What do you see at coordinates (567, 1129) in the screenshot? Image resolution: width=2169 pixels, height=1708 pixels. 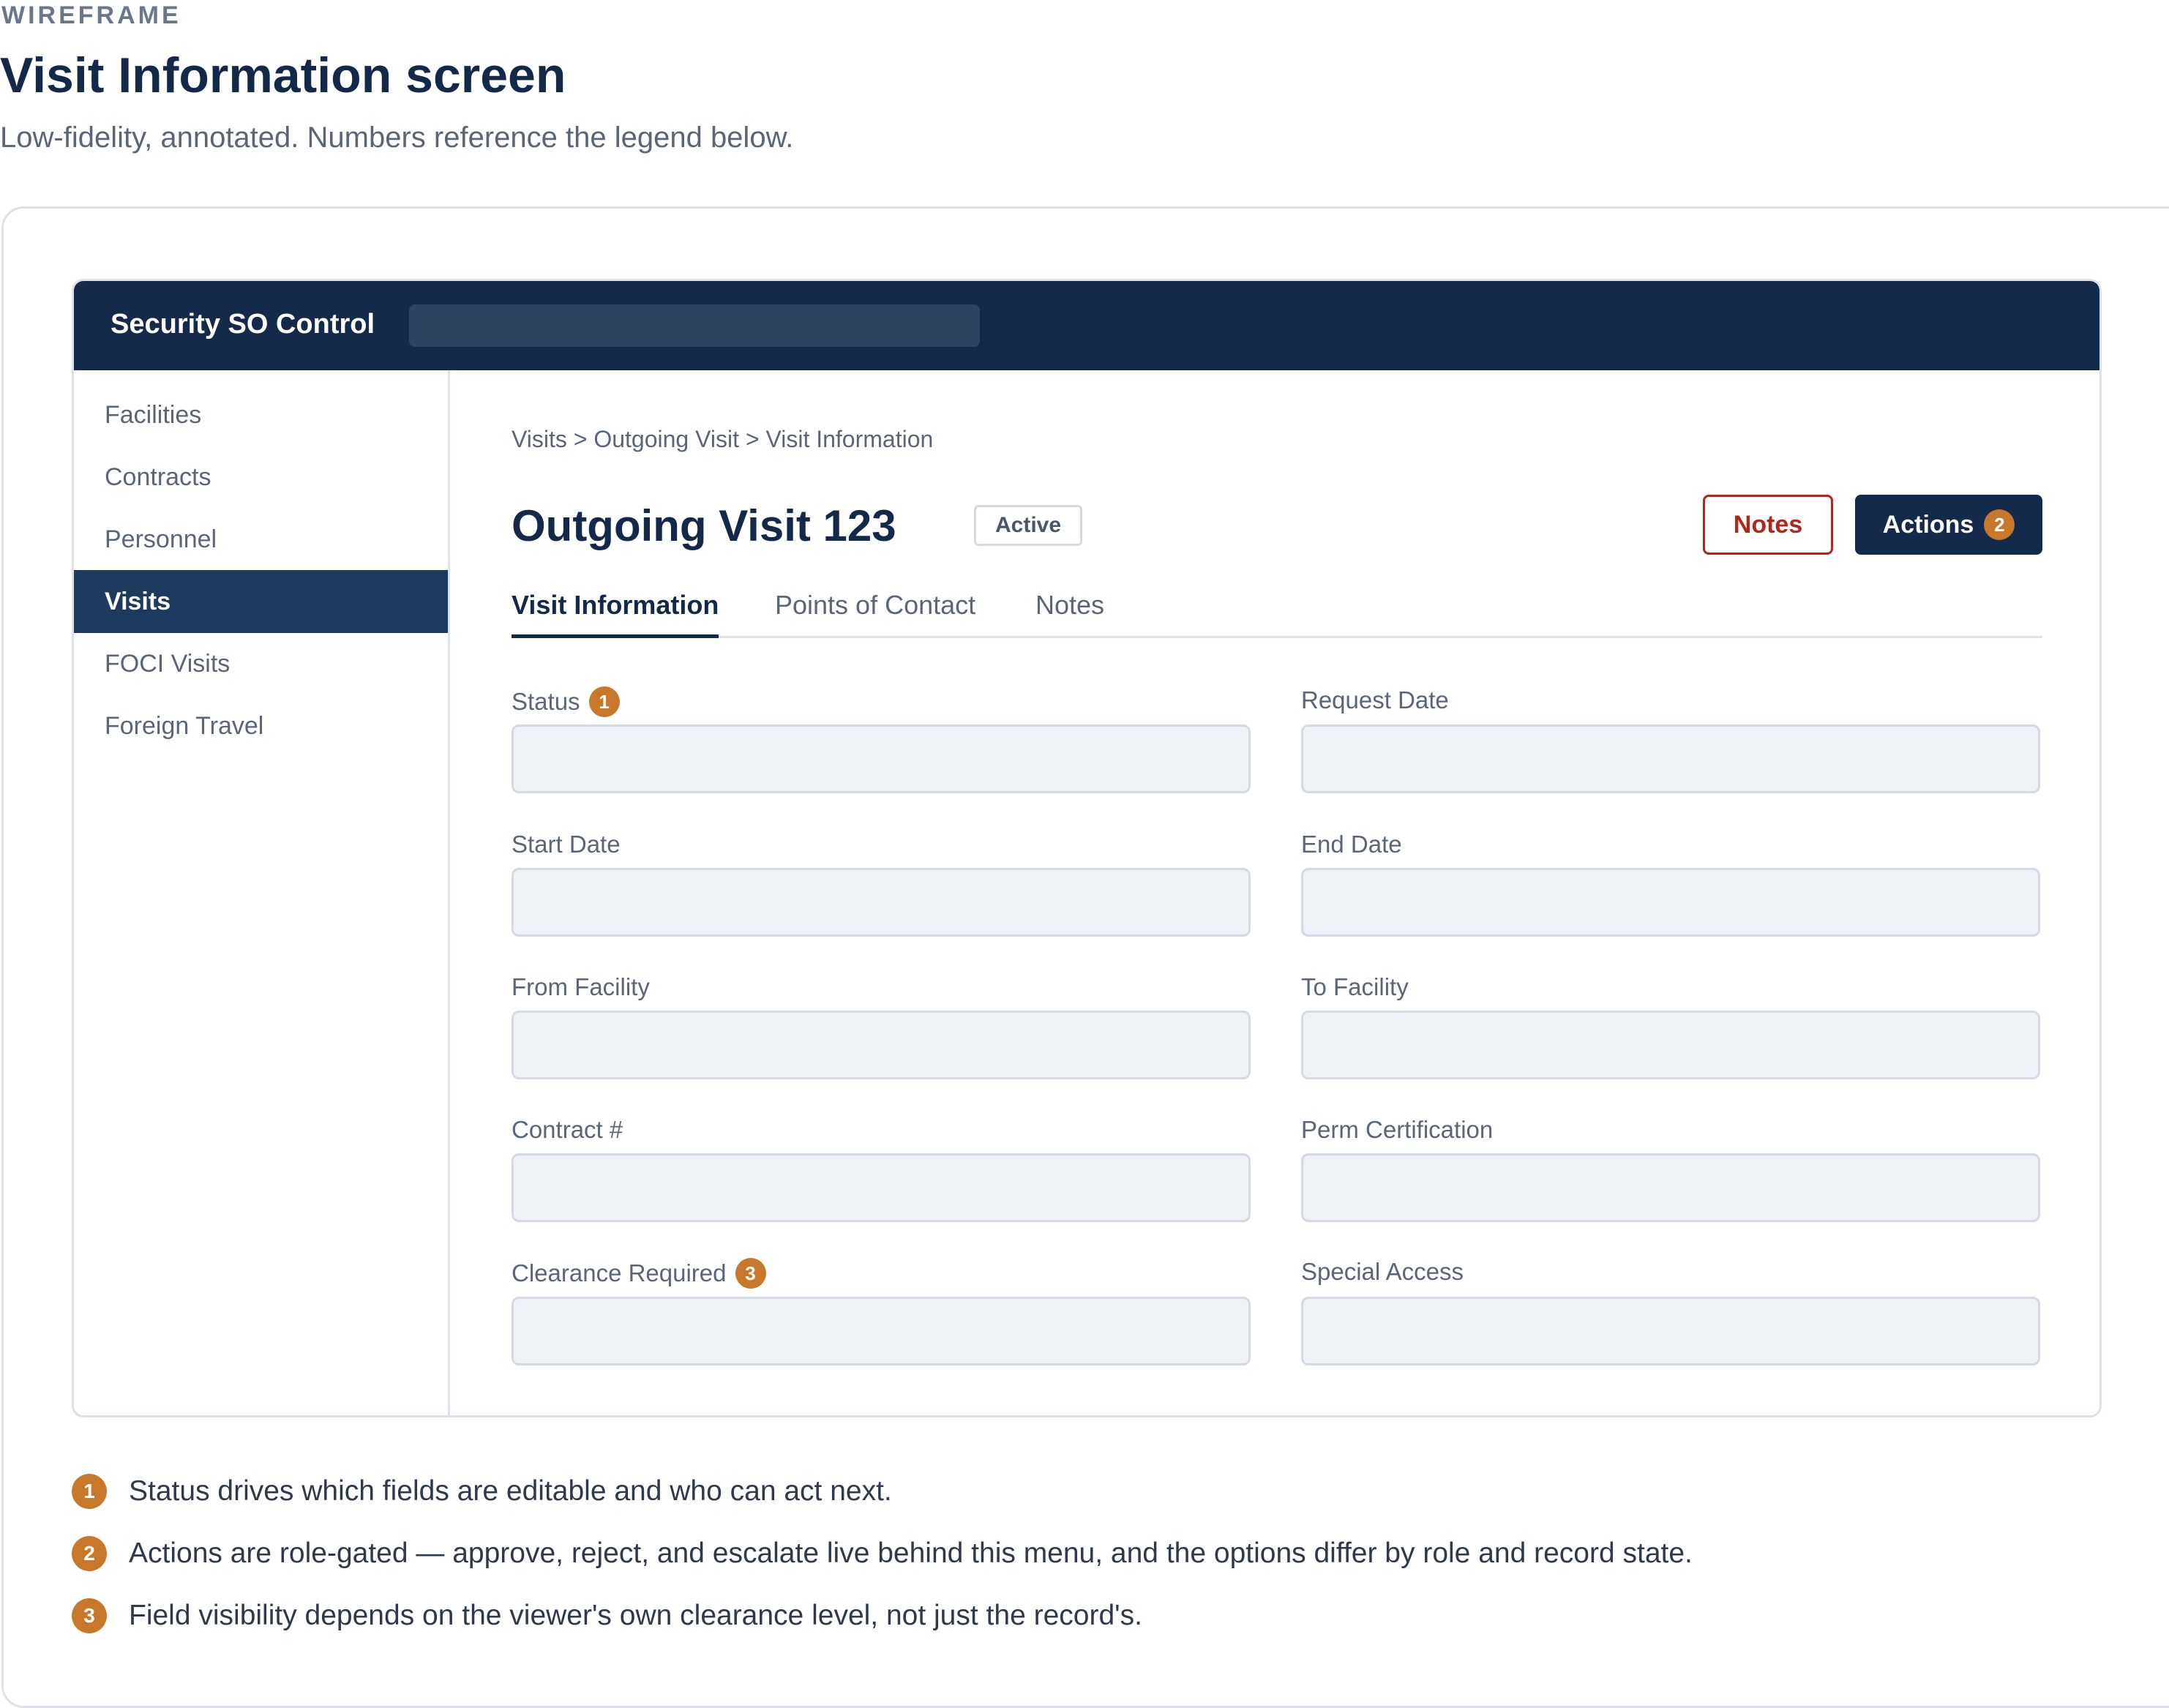 I see `contract-number-label: Contract #` at bounding box center [567, 1129].